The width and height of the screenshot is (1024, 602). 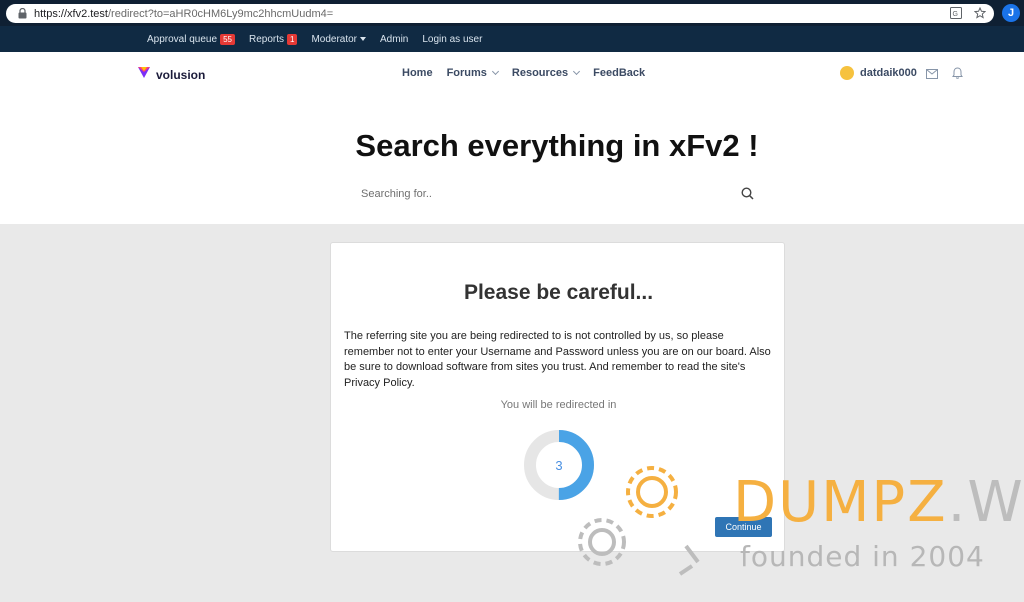 I want to click on approval-queue-label: Approval queue, so click(x=182, y=39).